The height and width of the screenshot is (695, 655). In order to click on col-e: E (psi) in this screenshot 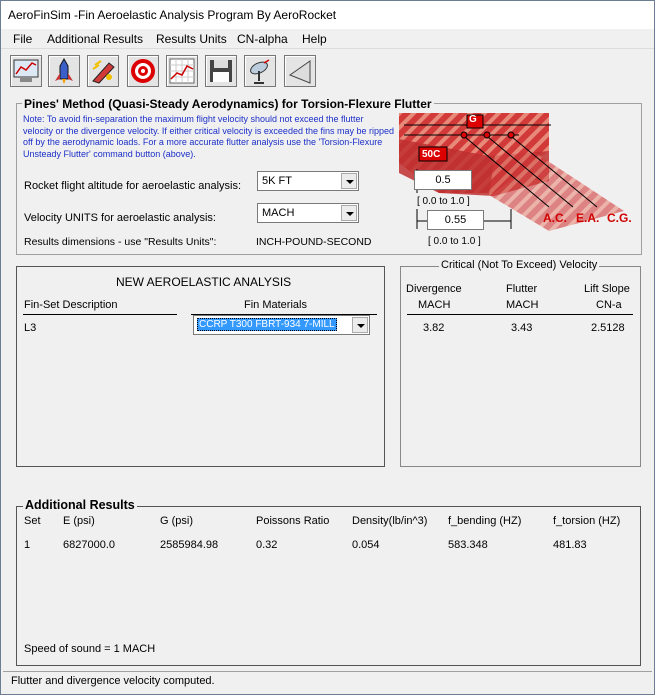, I will do `click(79, 521)`.